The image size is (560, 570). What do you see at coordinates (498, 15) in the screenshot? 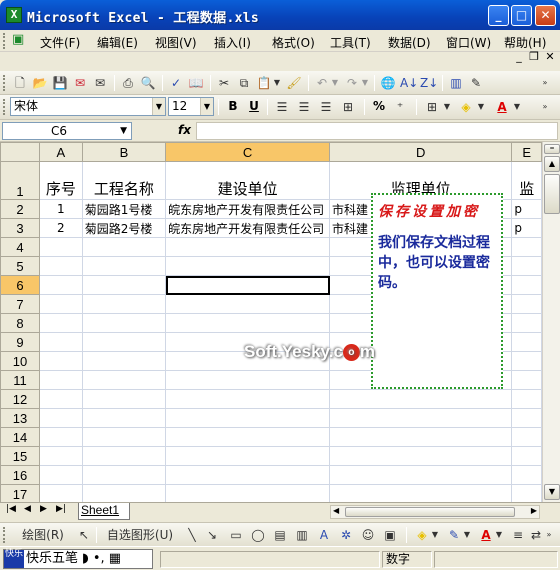
I see `minimize-button: _` at bounding box center [498, 15].